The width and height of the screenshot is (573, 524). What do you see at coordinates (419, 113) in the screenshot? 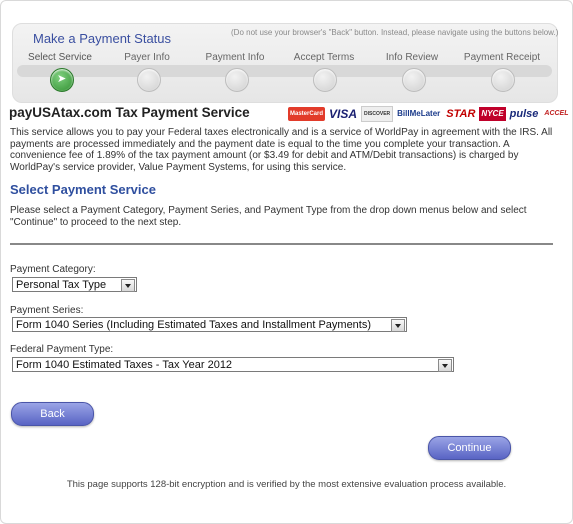
I see `billmelater-logo-icon: BillMeLater` at bounding box center [419, 113].